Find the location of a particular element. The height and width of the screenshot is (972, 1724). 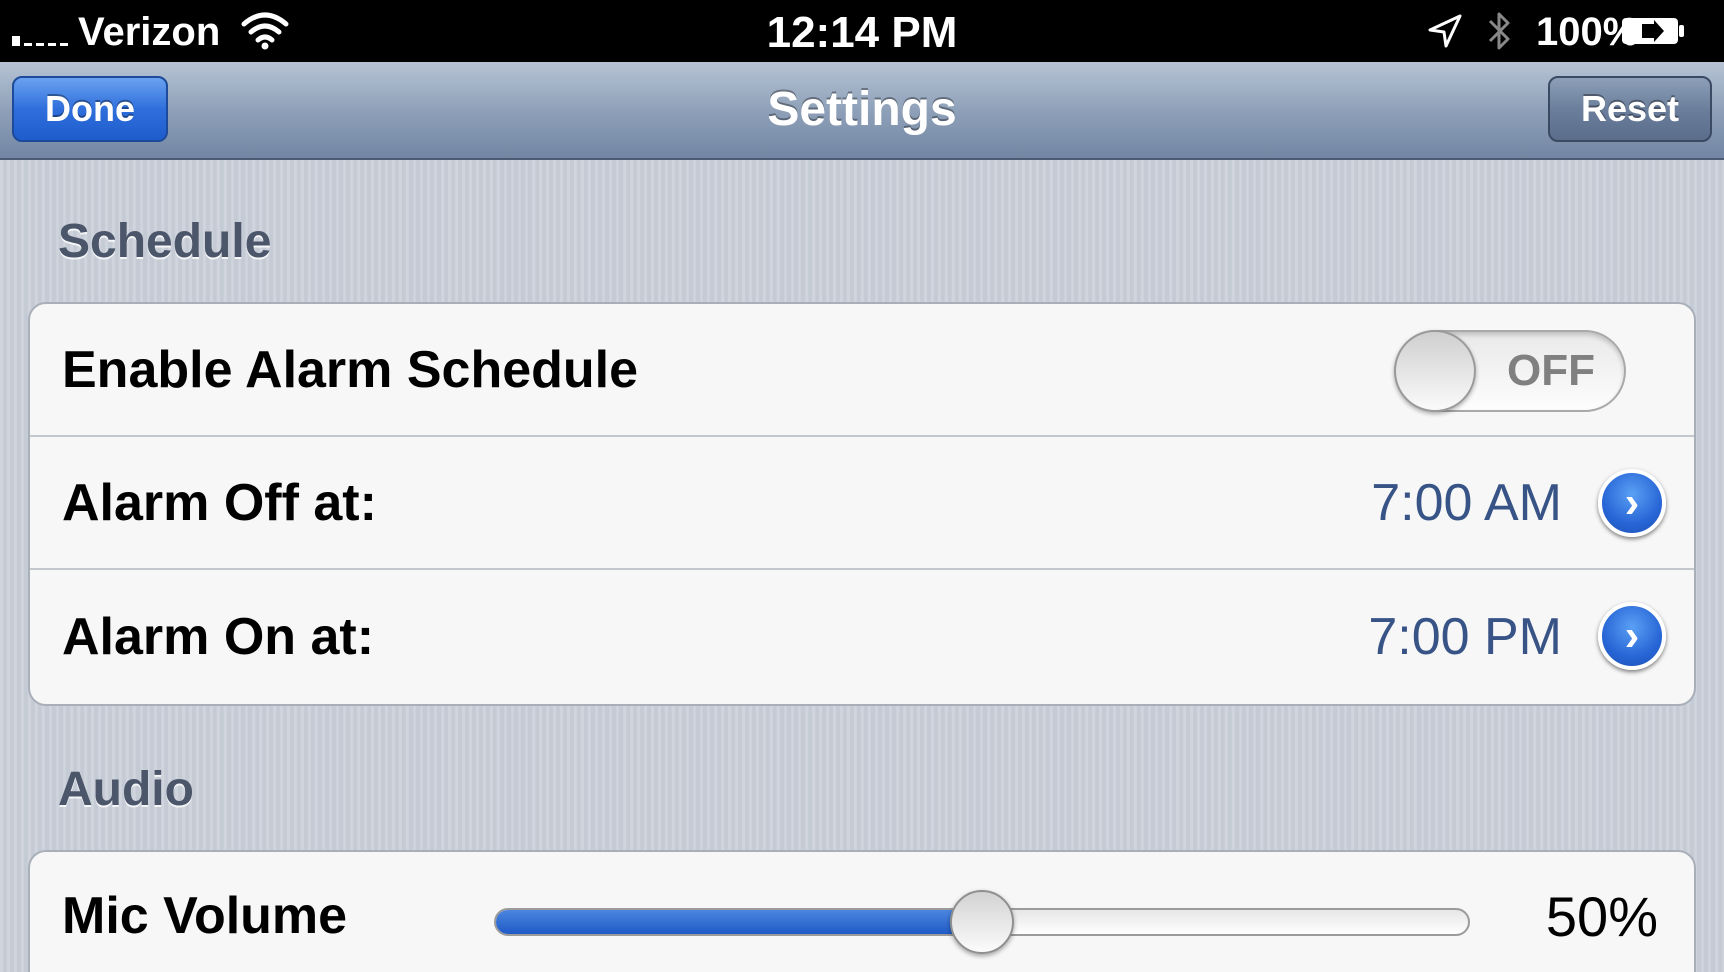

alarm-off-label: Alarm Off at: is located at coordinates (219, 502).